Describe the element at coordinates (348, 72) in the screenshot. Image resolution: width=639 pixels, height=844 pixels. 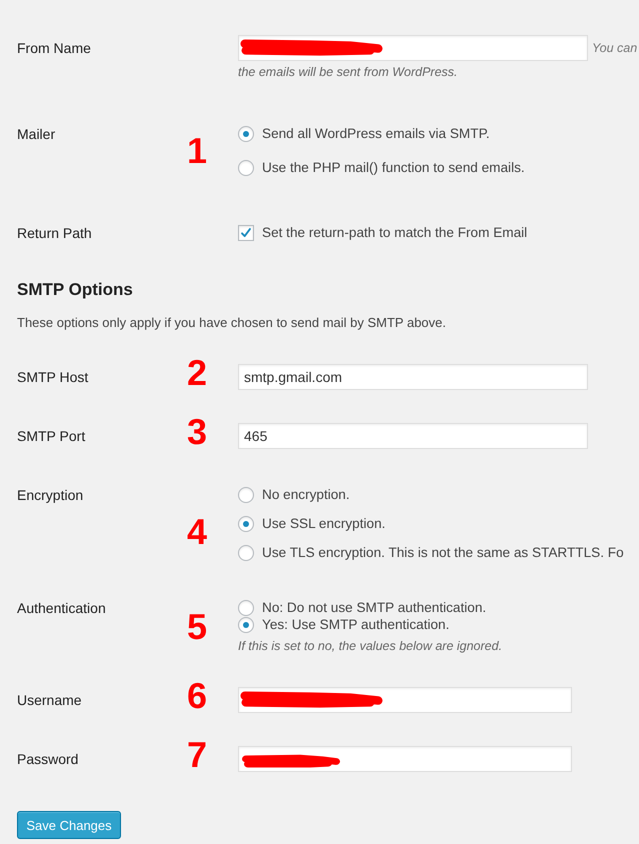
I see `help-text: the emails will be sent from WordPress.` at that location.